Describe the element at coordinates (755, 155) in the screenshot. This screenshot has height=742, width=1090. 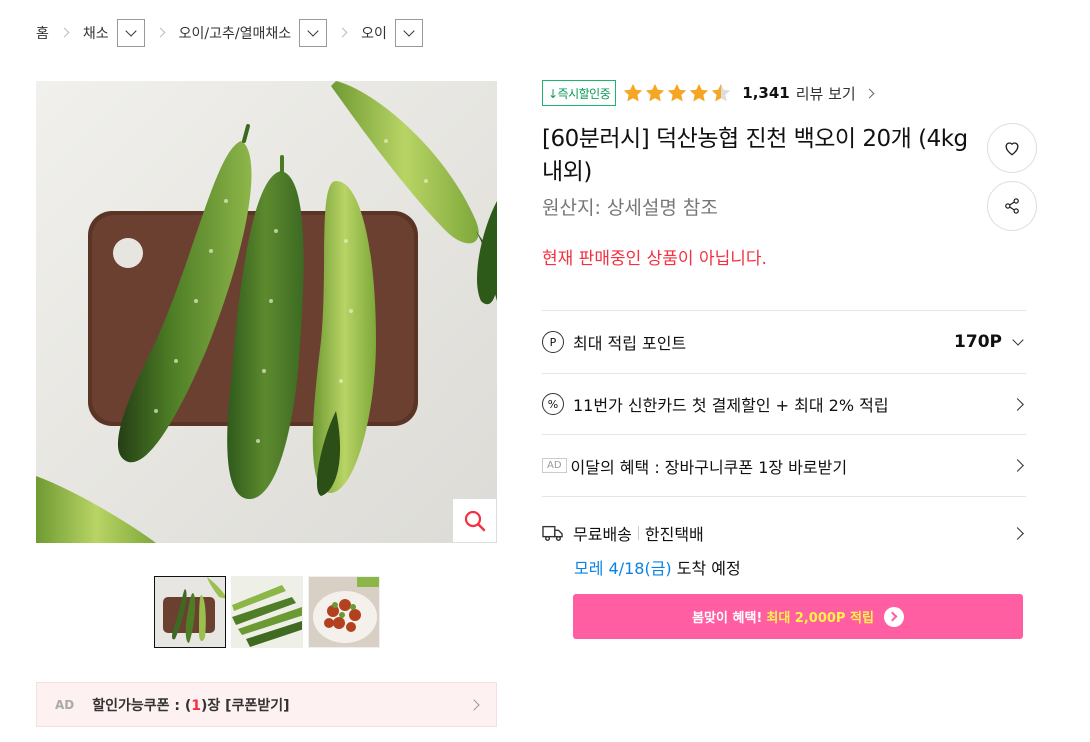
I see `product-title: [60분러시] 덕산농협 진천 백오이 20개 (4kg내외)` at that location.